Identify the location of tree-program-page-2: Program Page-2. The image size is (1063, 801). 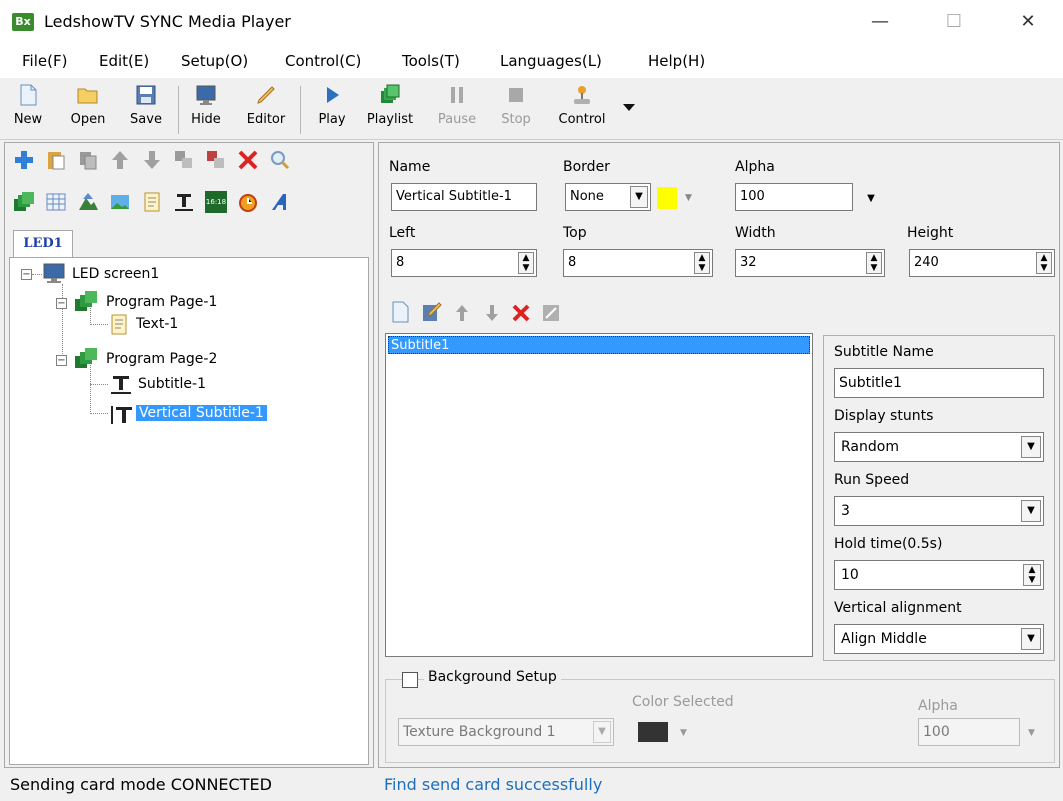
(161, 359).